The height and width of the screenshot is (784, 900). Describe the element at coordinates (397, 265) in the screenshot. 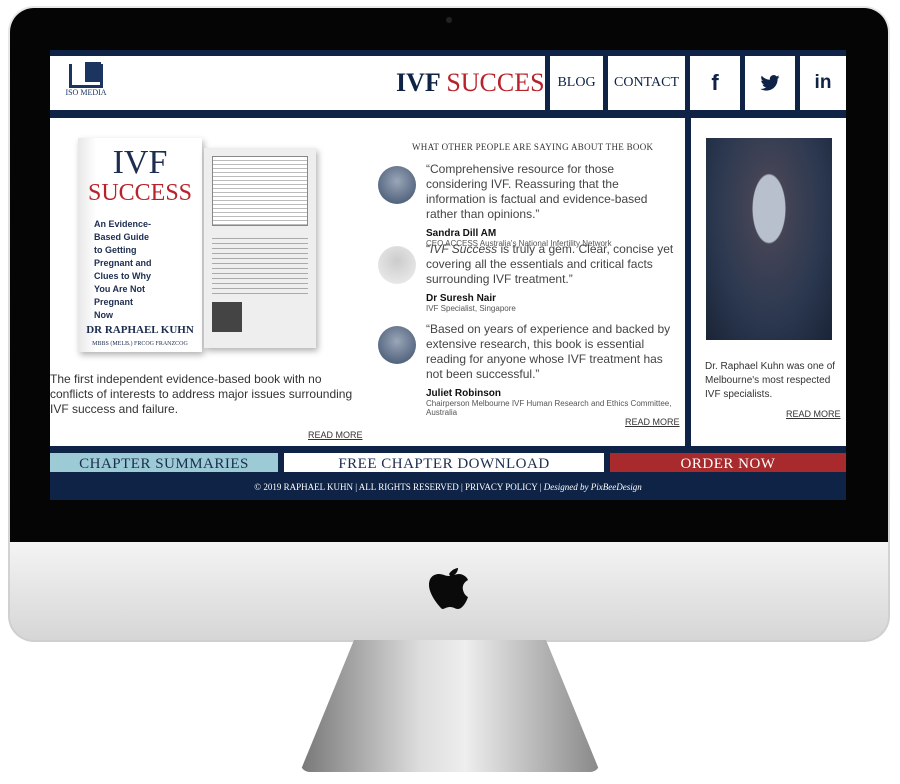

I see `avatar-suresh-nair` at that location.